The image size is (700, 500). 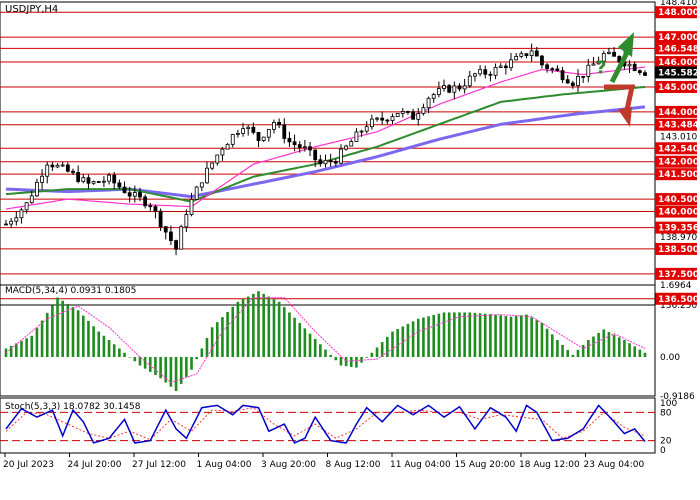 What do you see at coordinates (678, 126) in the screenshot?
I see `level-tag-label: 143.484` at bounding box center [678, 126].